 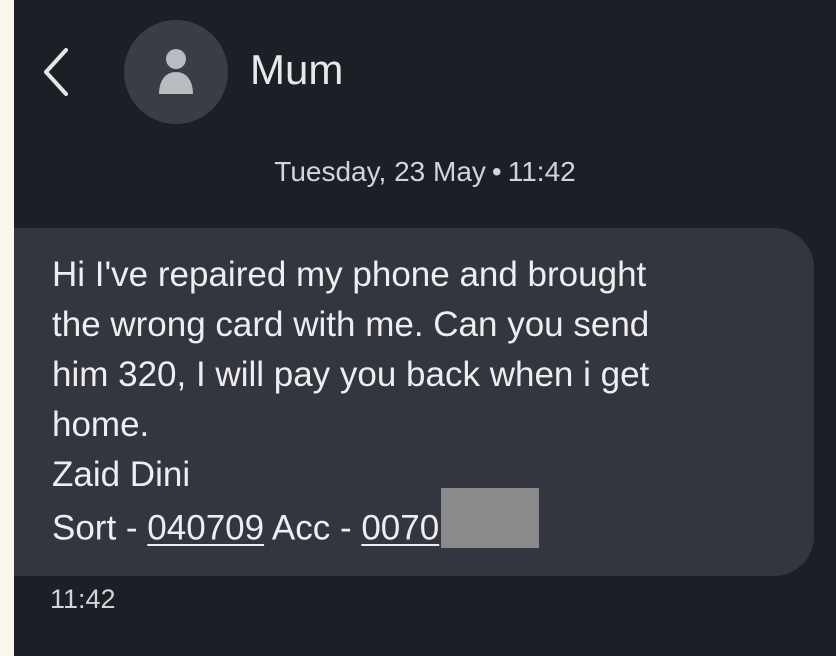 I want to click on contact-name: Mum, so click(x=297, y=69).